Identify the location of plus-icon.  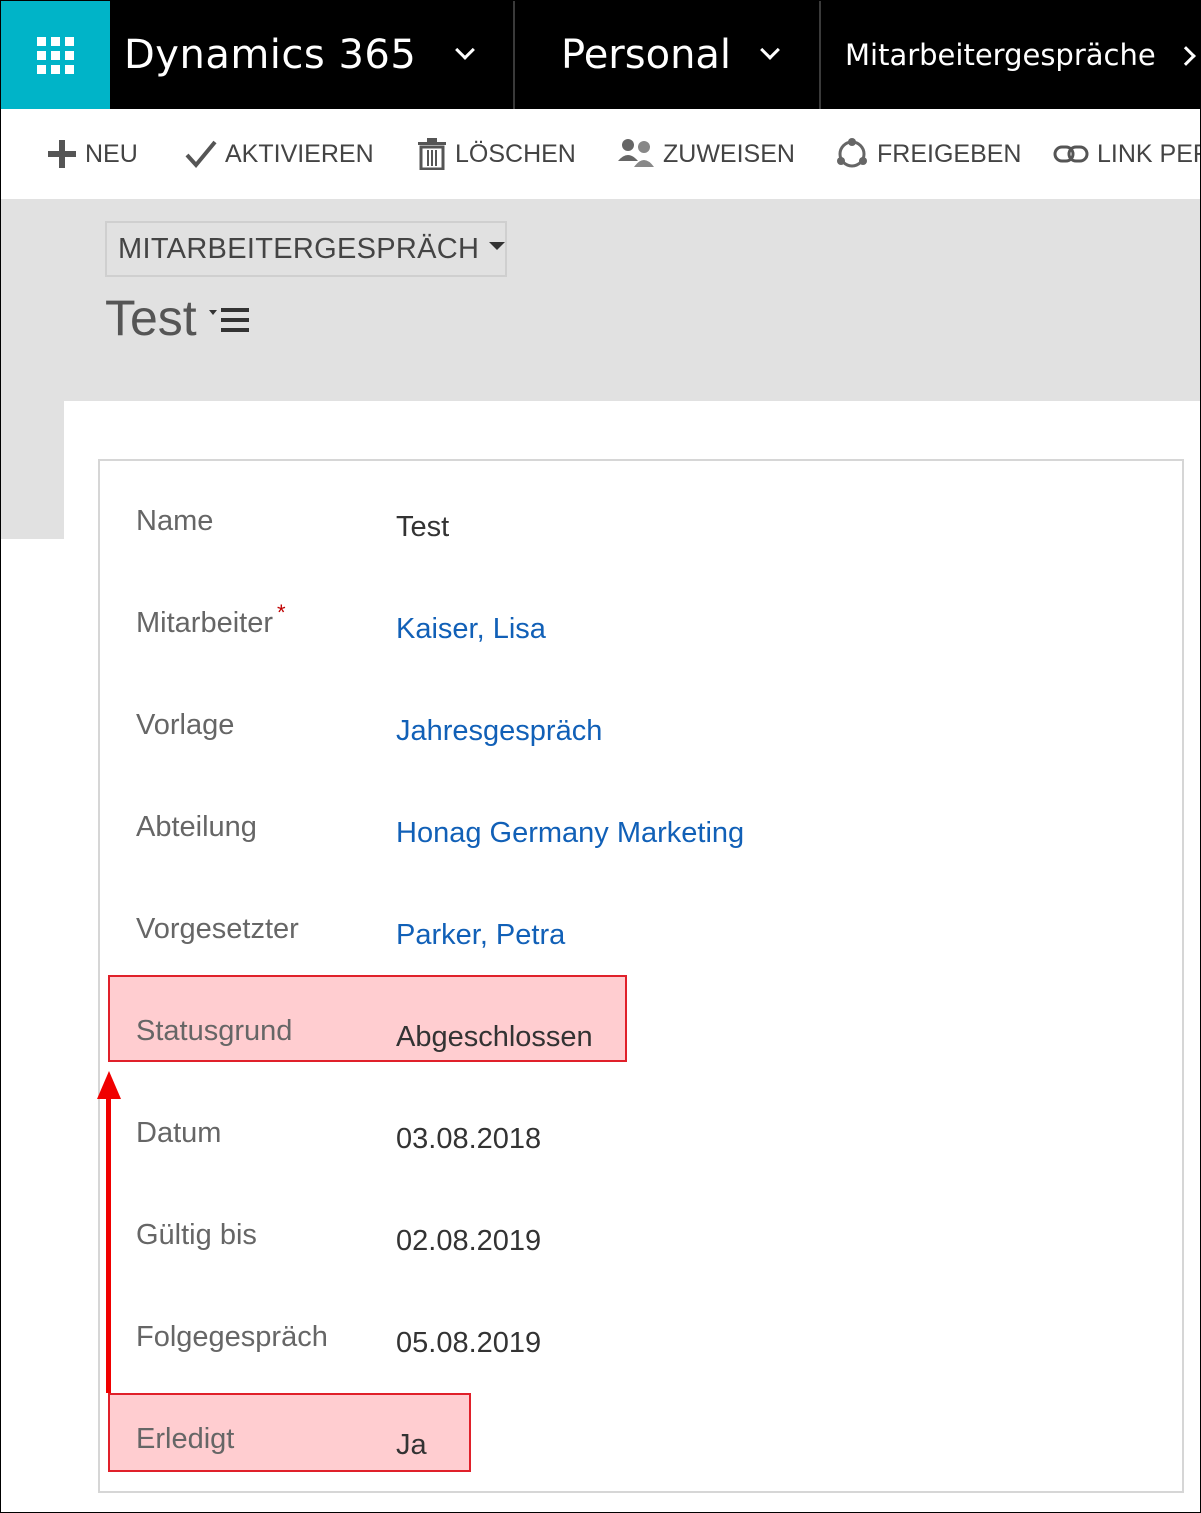
(62, 154).